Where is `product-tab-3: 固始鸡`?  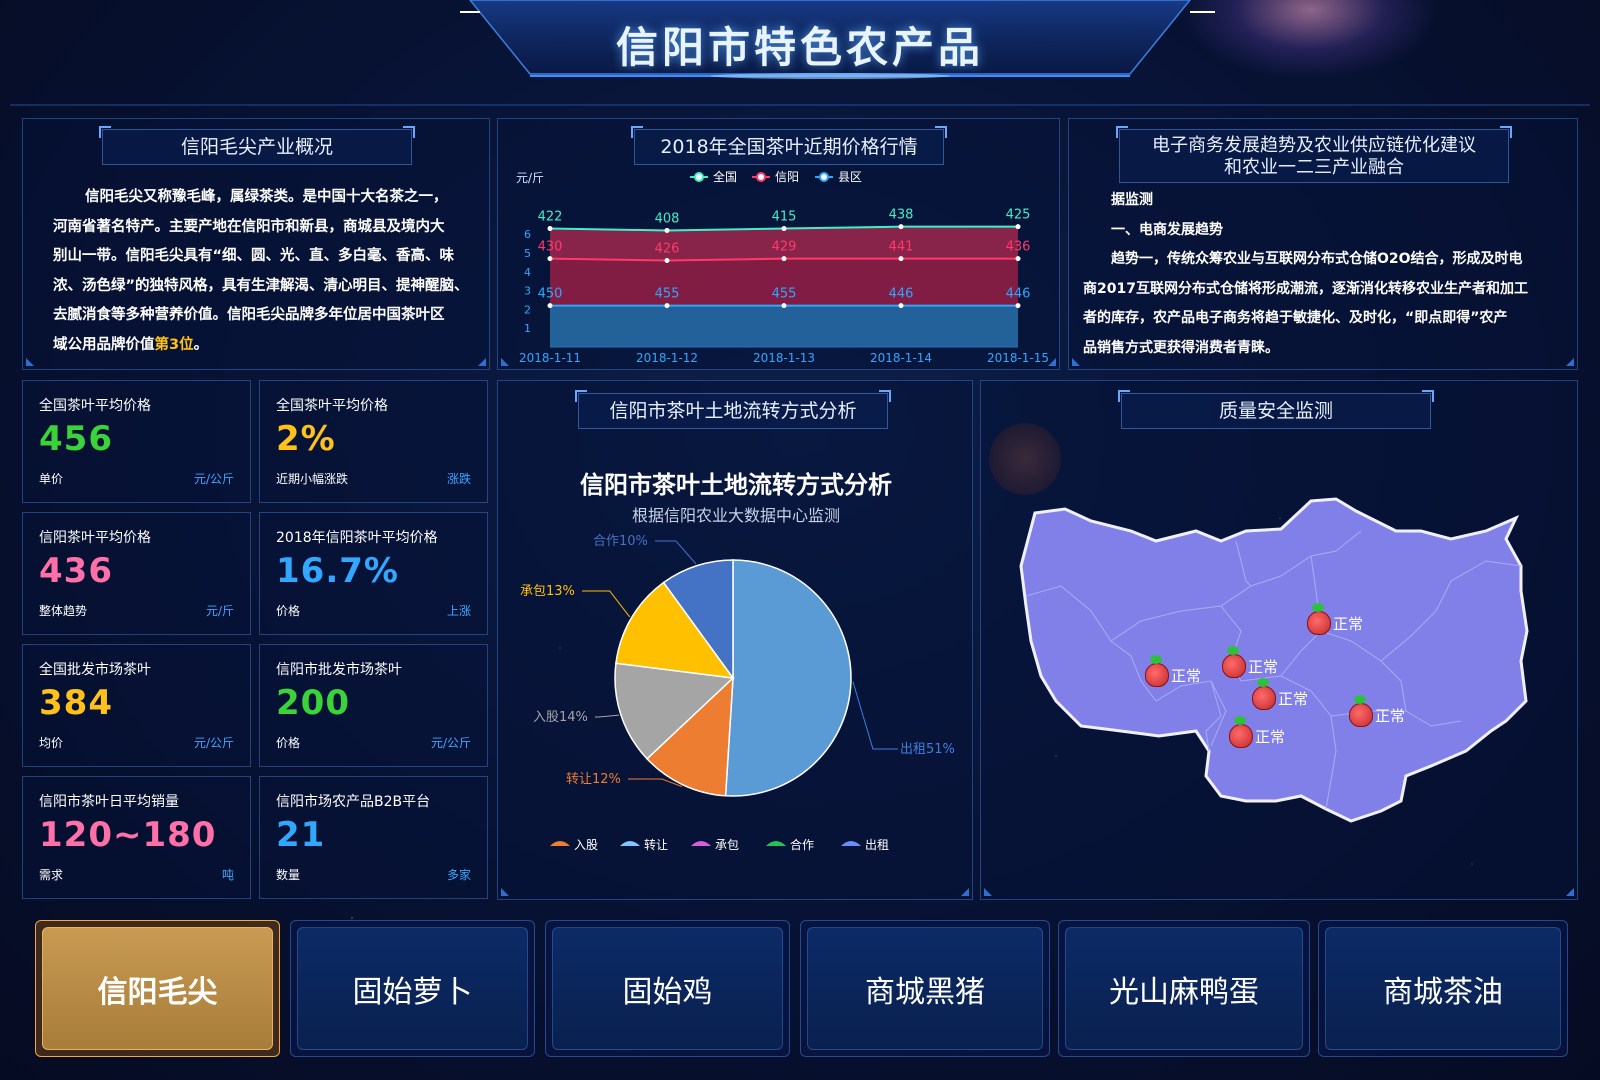
product-tab-3: 固始鸡 is located at coordinates (667, 988).